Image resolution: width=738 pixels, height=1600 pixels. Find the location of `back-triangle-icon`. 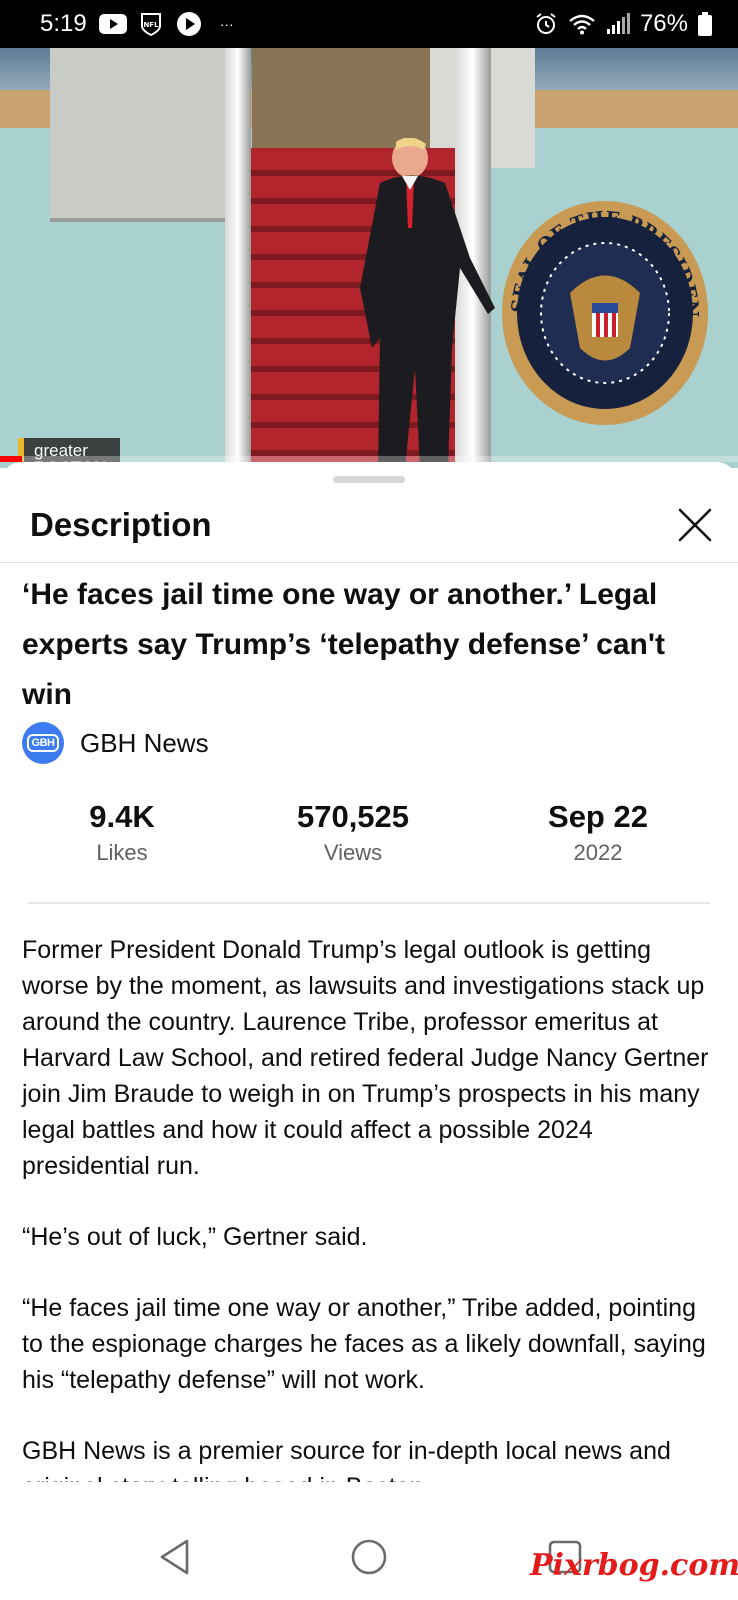

back-triangle-icon is located at coordinates (174, 1557).